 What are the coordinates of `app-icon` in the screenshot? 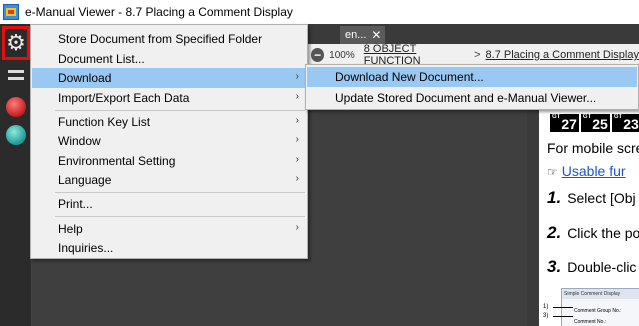 It's located at (11, 12).